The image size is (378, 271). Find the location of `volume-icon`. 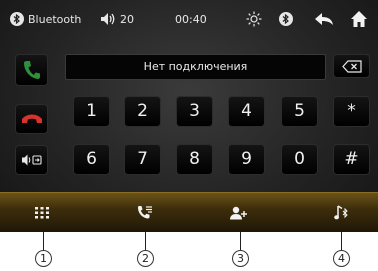

volume-icon is located at coordinates (108, 19).